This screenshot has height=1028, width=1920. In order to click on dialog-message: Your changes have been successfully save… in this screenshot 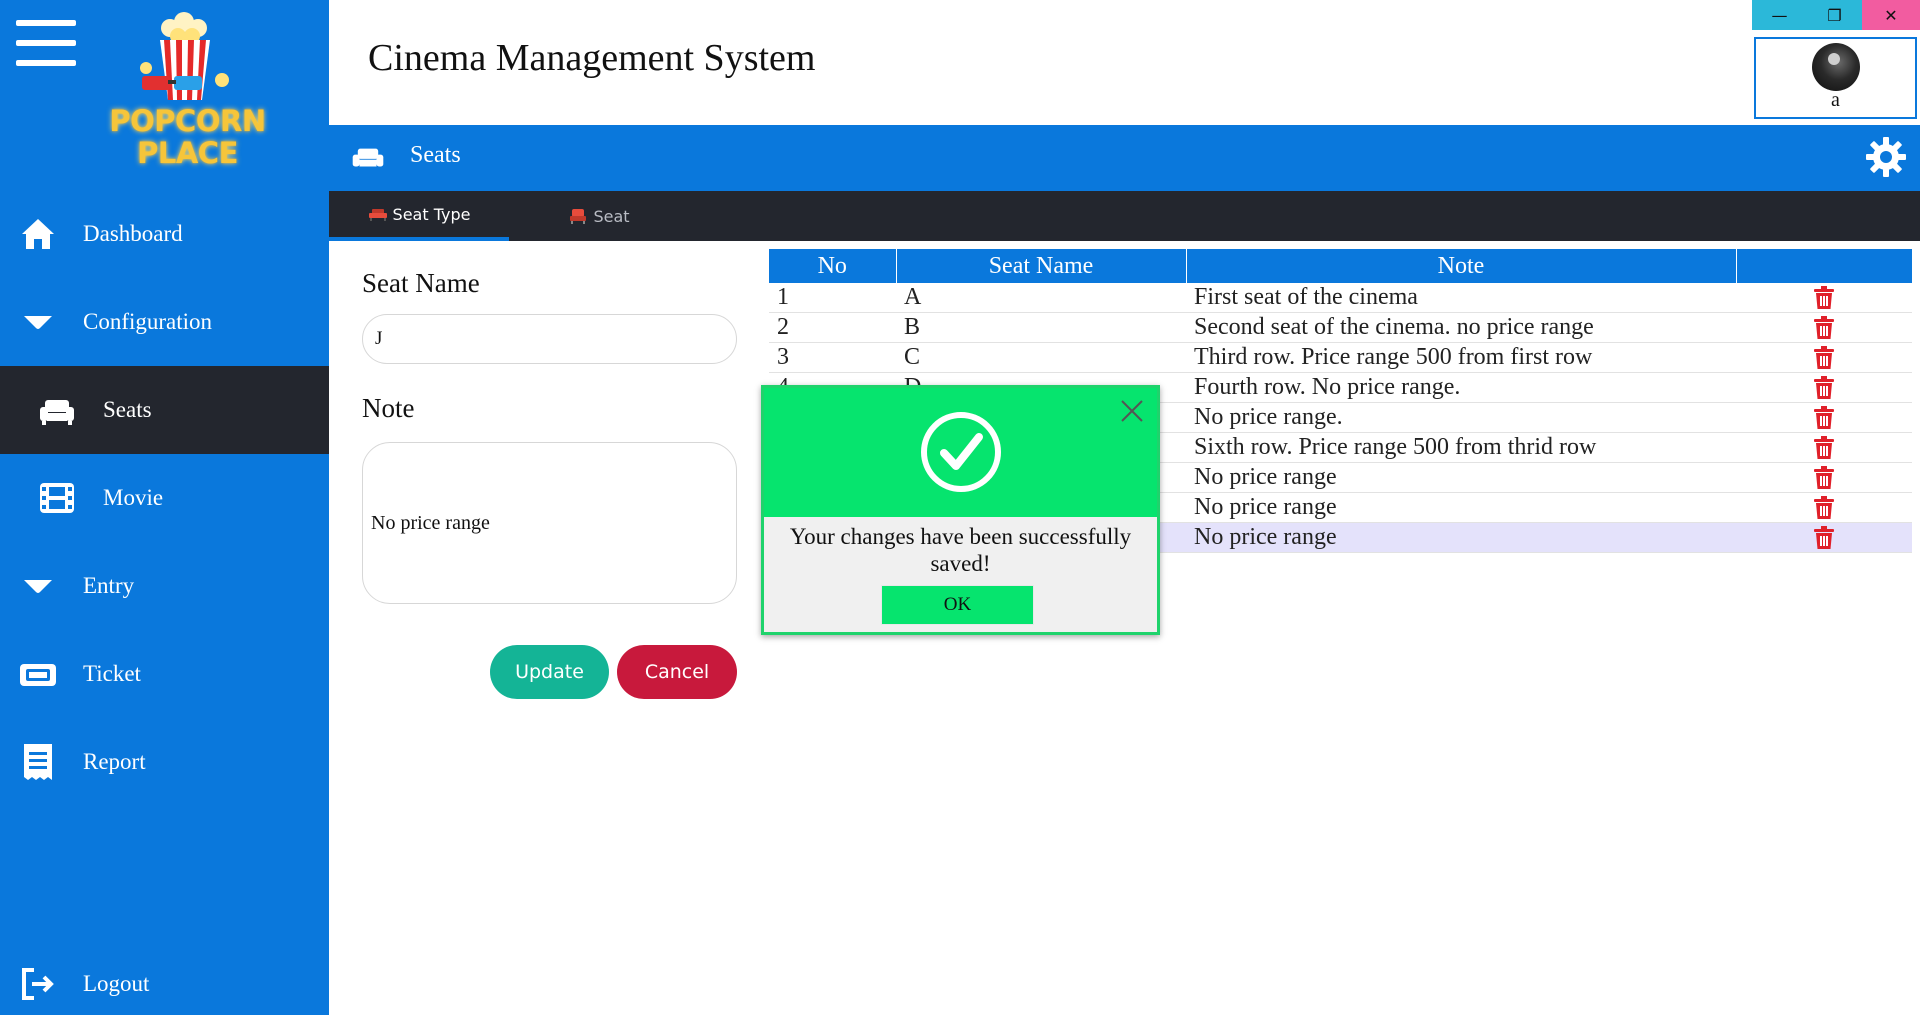, I will do `click(960, 550)`.